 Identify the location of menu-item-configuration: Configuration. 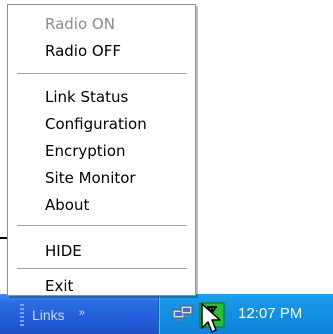
(96, 124).